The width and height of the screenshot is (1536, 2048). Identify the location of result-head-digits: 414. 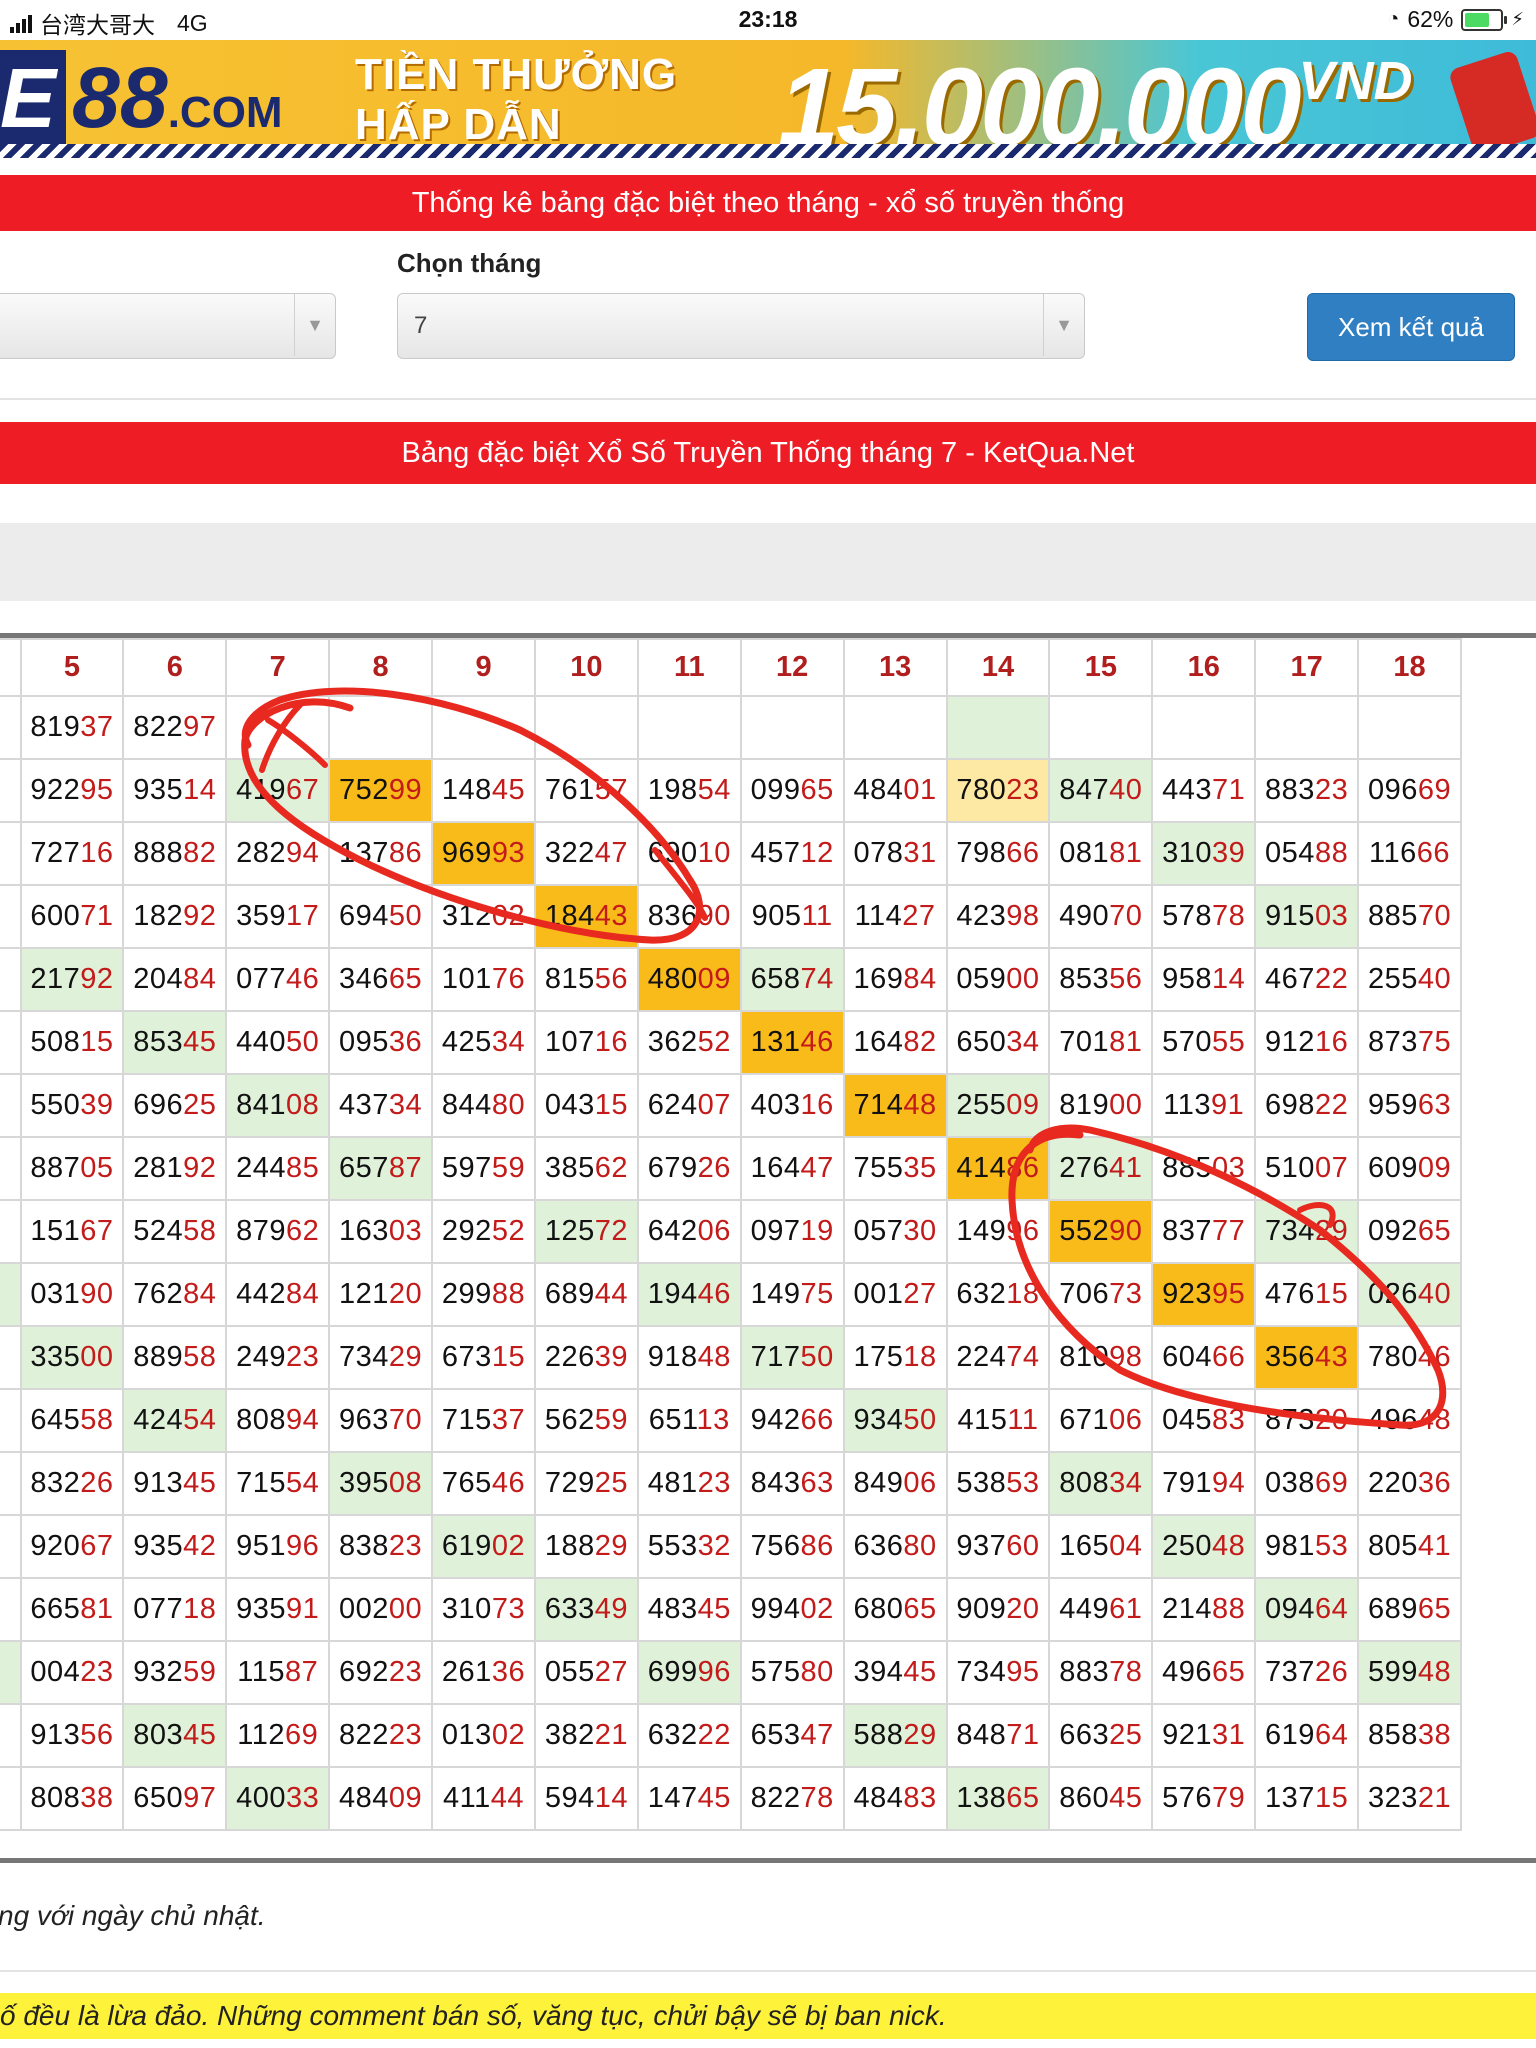
(981, 1168).